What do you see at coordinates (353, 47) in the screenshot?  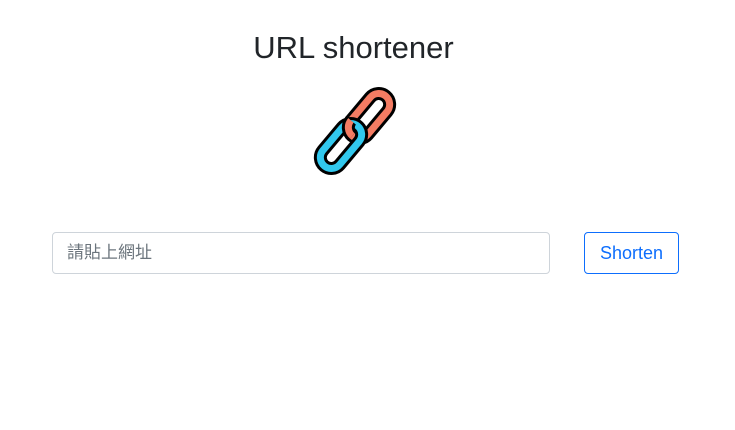 I see `page-title: URL shortener` at bounding box center [353, 47].